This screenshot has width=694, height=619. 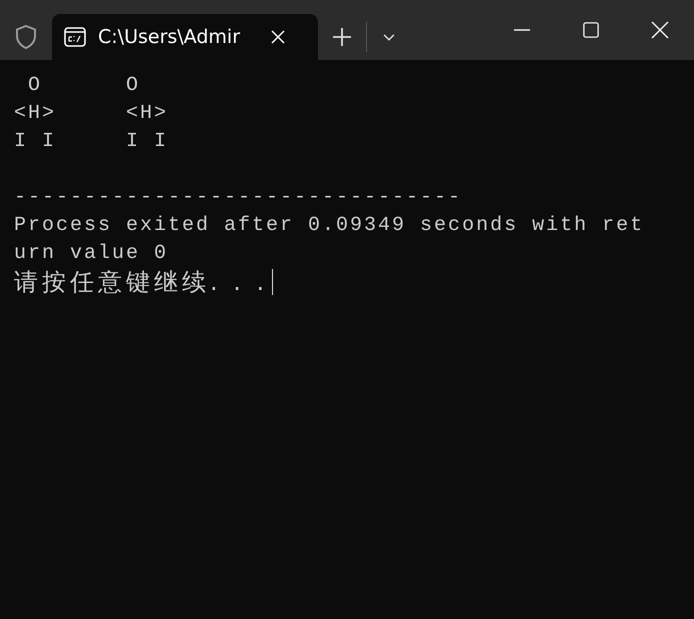 I want to click on shield-icon, so click(x=26, y=37).